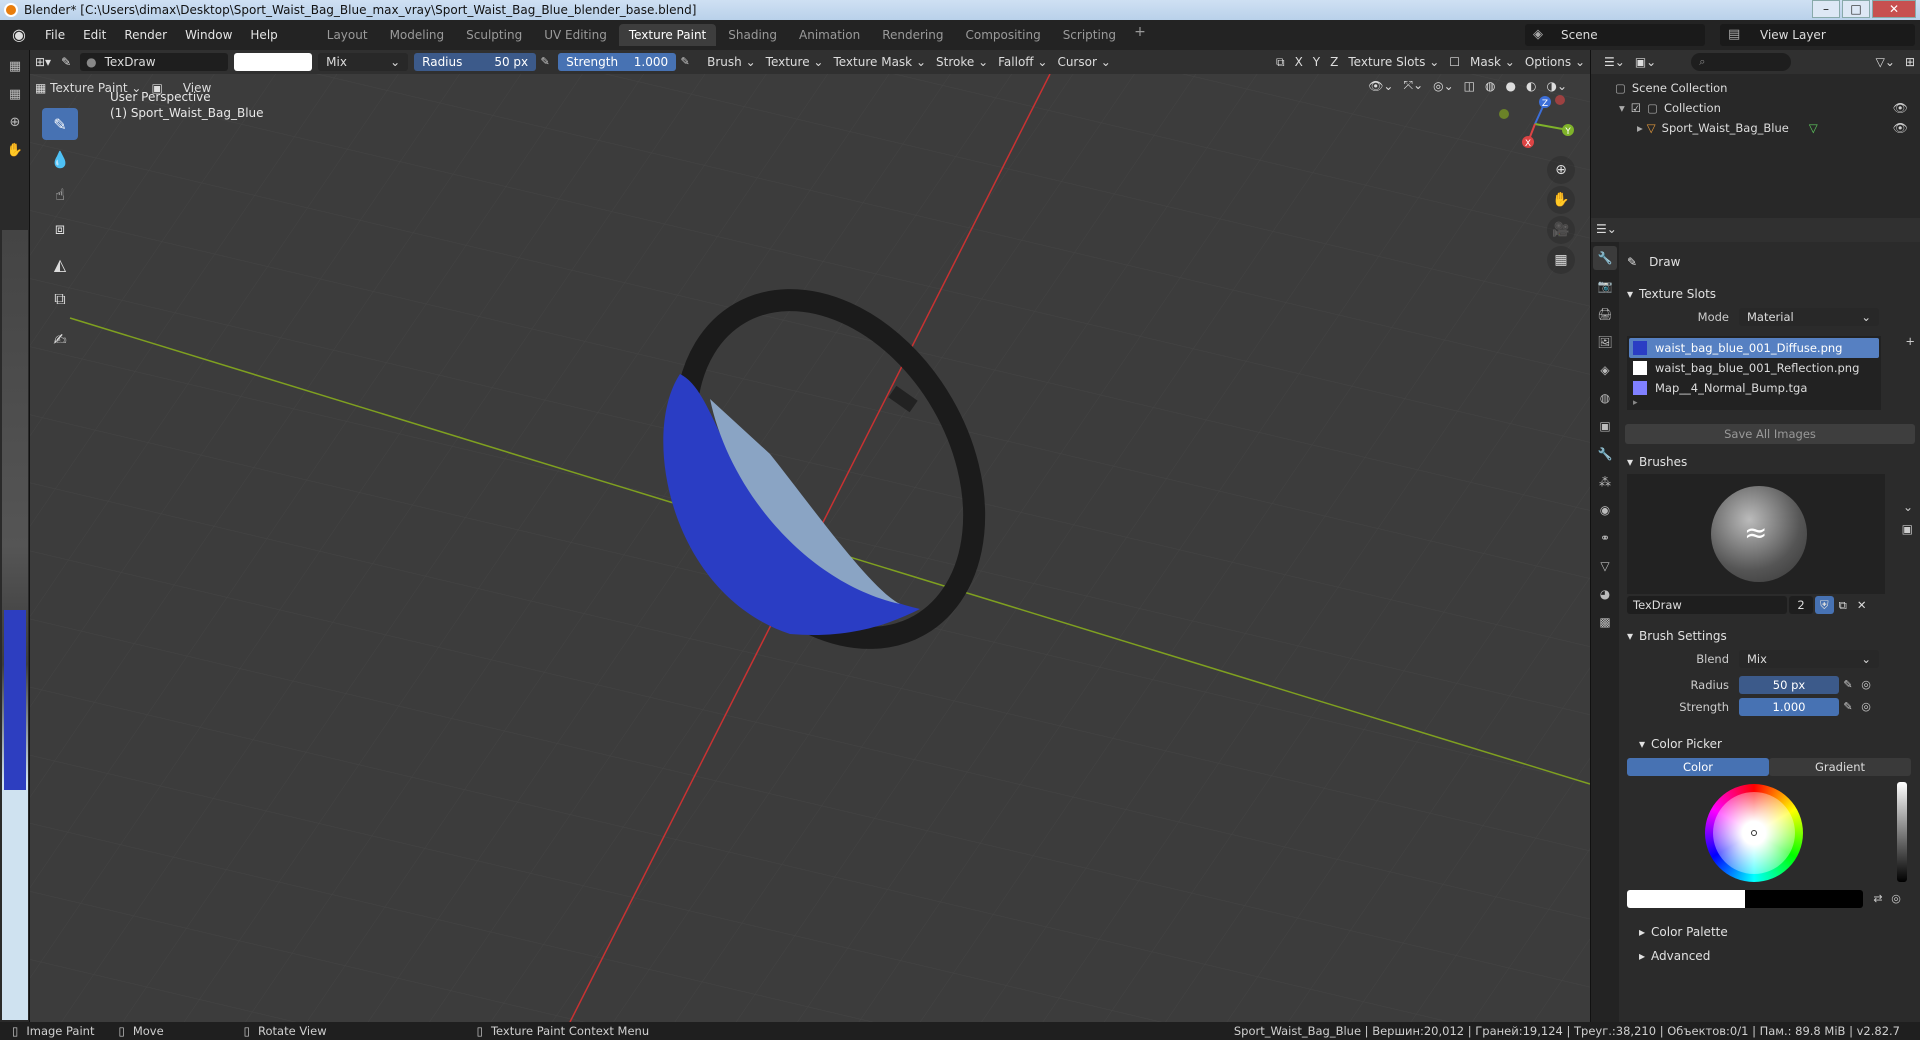 The height and width of the screenshot is (1040, 1920). I want to click on gizmo-neg-y-handle, so click(1504, 114).